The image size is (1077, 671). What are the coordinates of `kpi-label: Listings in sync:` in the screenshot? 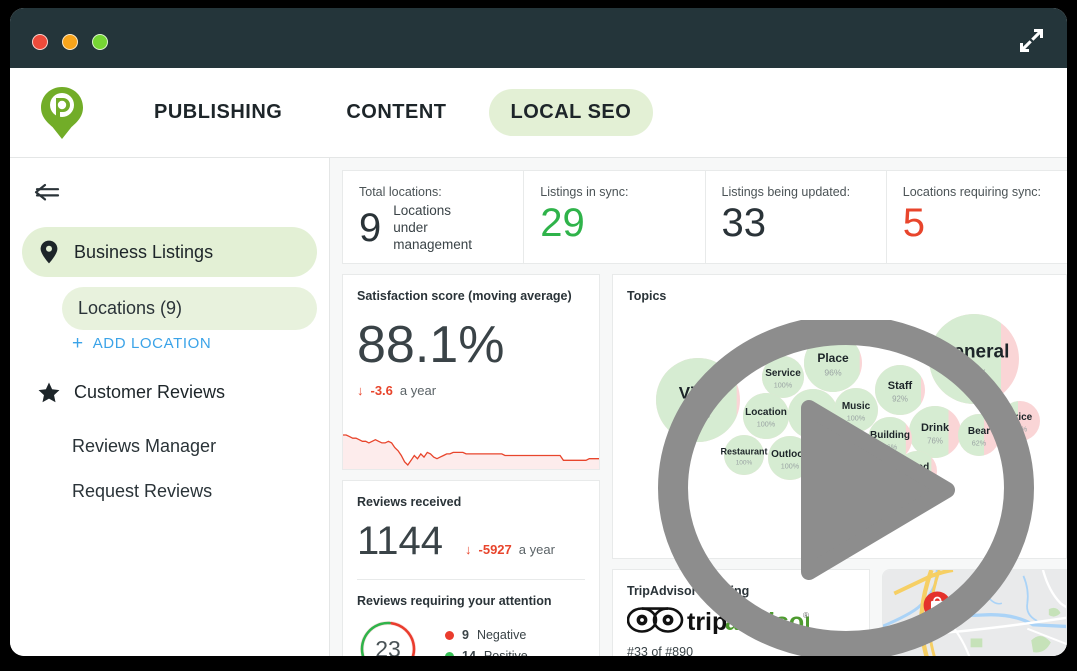 It's located at (584, 192).